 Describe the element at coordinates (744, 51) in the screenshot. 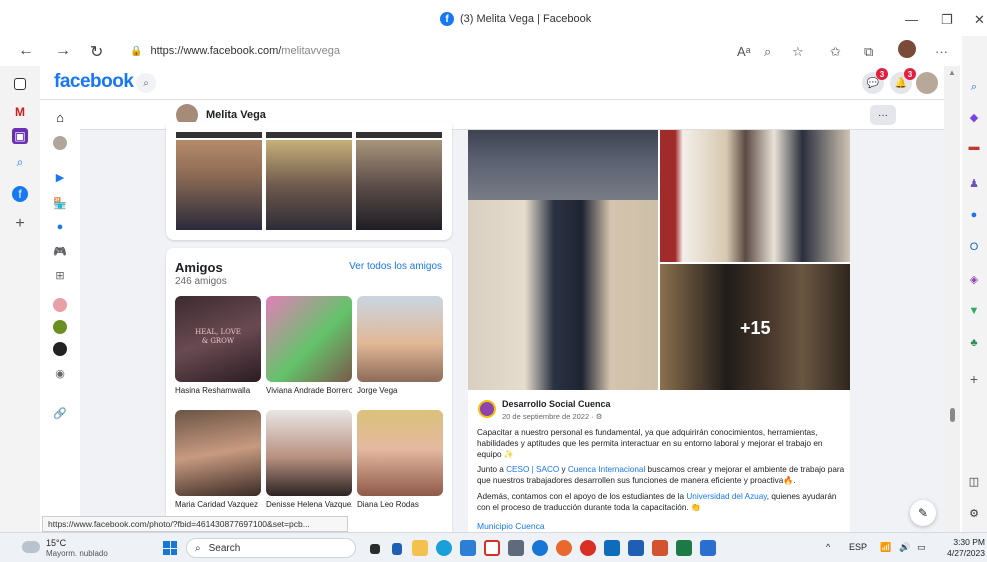

I see `read-aloud-icon: Aᵃ` at that location.